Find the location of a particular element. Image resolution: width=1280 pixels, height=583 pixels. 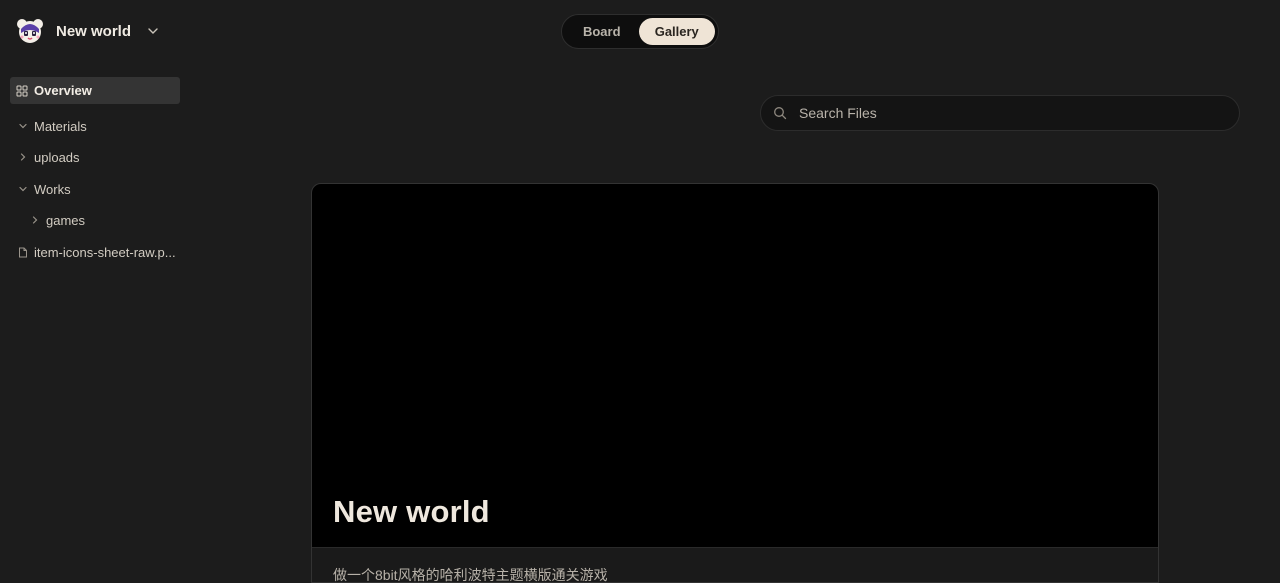

tree-item-materials: Materials is located at coordinates (52, 126).